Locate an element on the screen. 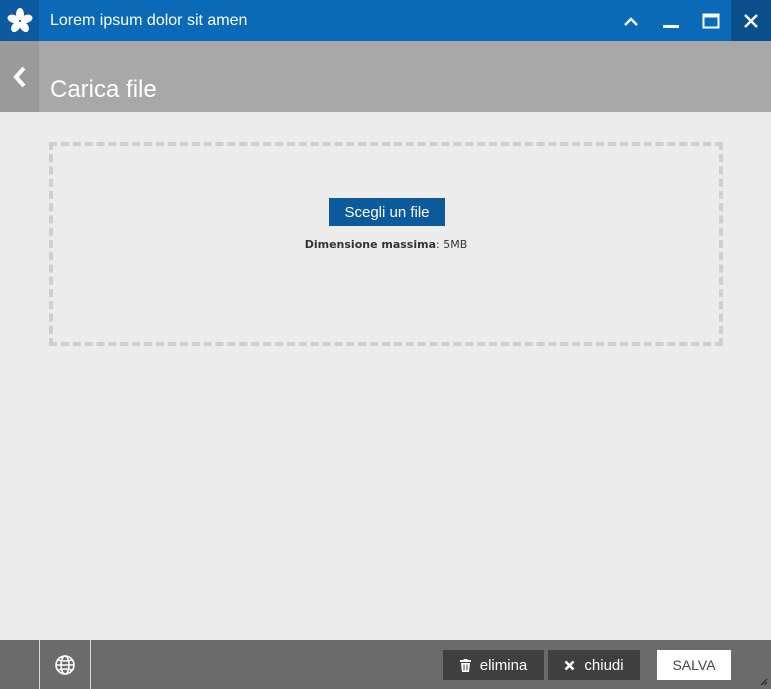 The height and width of the screenshot is (689, 771). back-button is located at coordinates (19, 76).